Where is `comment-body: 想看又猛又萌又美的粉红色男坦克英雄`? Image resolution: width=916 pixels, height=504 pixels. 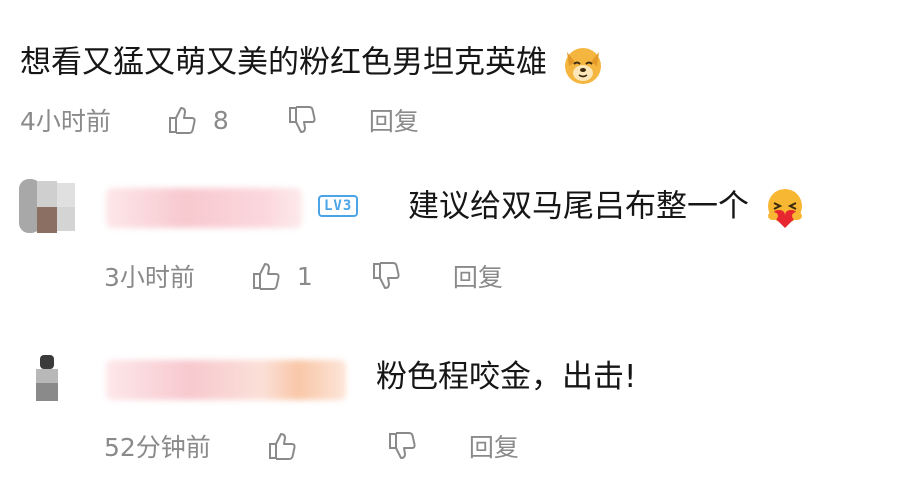 comment-body: 想看又猛又萌又美的粉红色男坦克英雄 is located at coordinates (283, 62).